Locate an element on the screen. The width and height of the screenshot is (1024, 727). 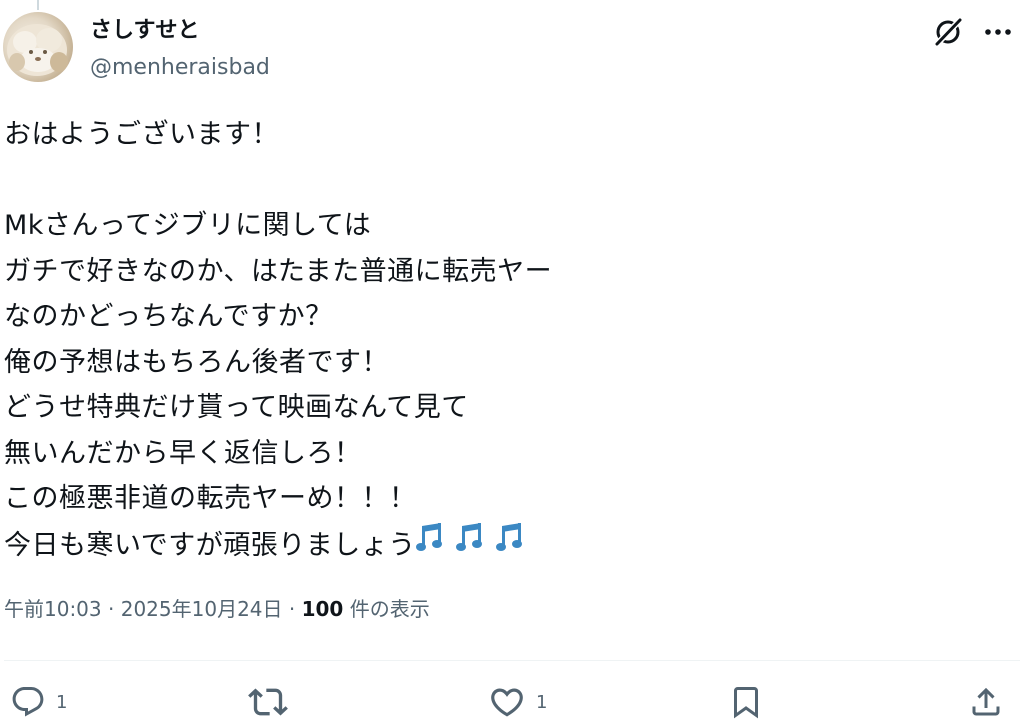
bookmark-button is located at coordinates (746, 702).